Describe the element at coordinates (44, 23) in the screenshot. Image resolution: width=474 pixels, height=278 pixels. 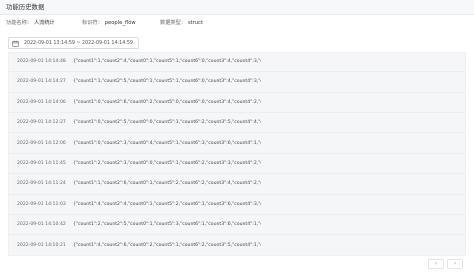
I see `function-name-value: 人流统计` at that location.